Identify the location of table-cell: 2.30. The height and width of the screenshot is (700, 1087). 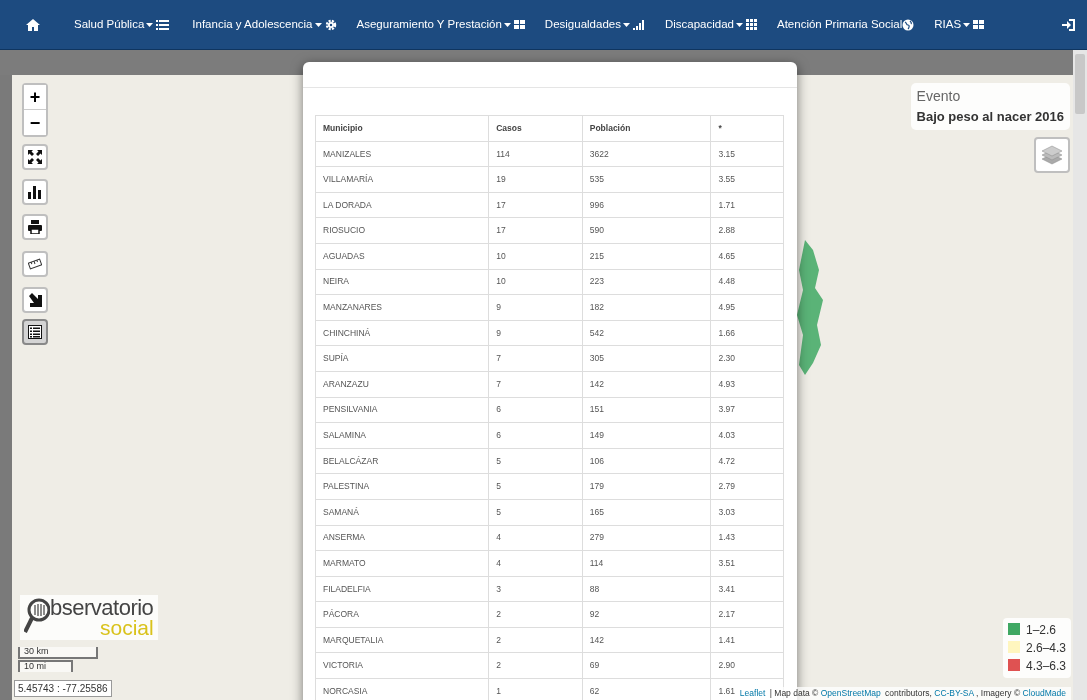
(747, 358).